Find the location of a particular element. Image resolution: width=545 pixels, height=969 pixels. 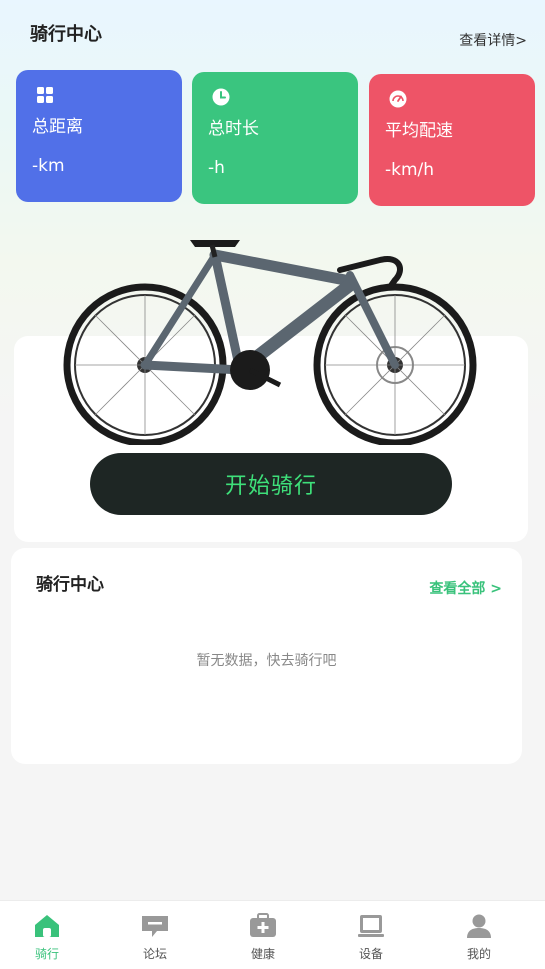

tab-bar: 骑行 论坛 健康 设备 我的 is located at coordinates (272, 934).